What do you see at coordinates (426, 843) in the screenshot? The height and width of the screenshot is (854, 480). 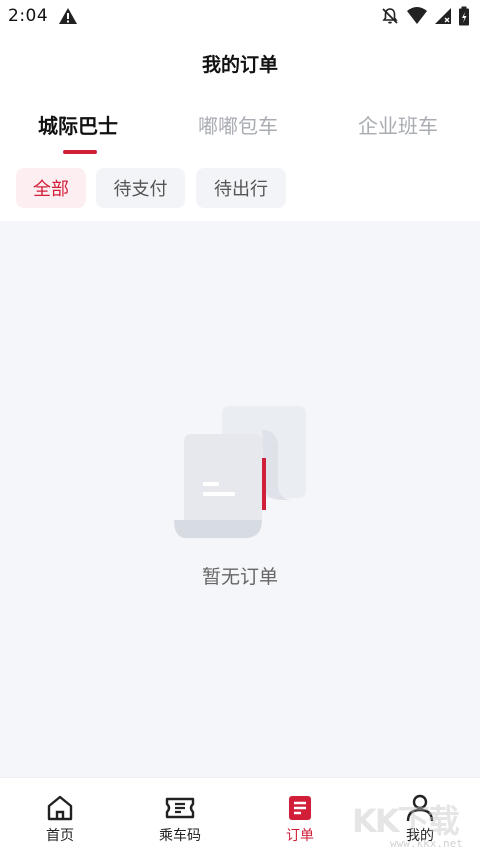 I see `watermark-url: www.kkx.net` at bounding box center [426, 843].